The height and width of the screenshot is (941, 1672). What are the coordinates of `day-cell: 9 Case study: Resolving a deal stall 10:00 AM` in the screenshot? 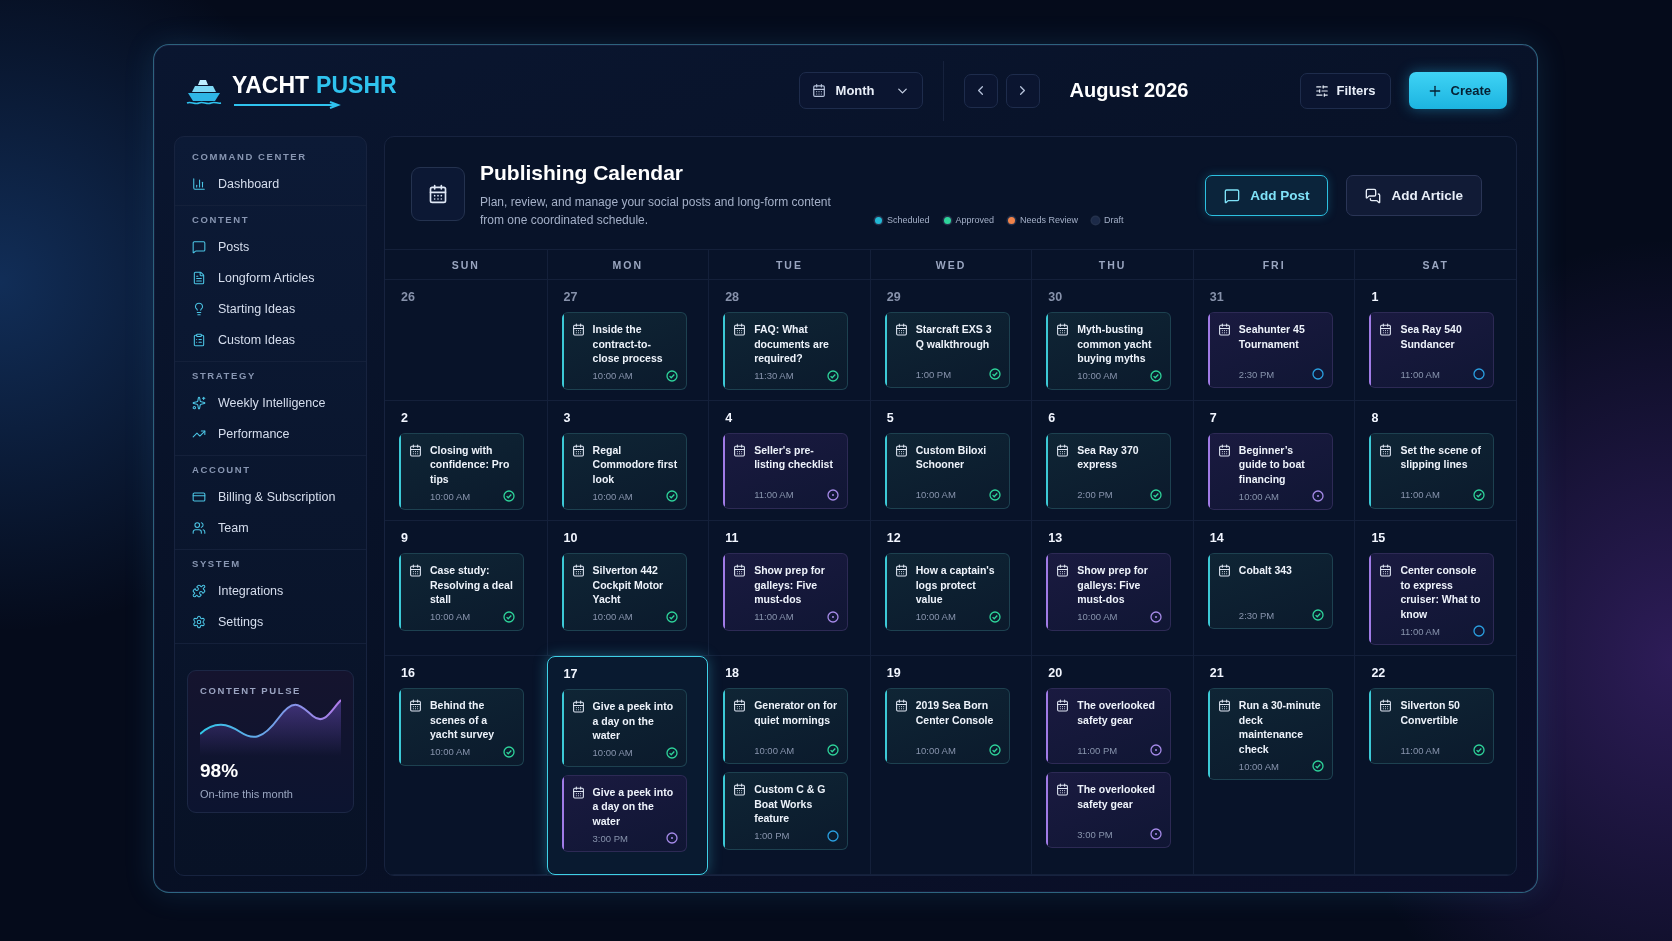 It's located at (466, 588).